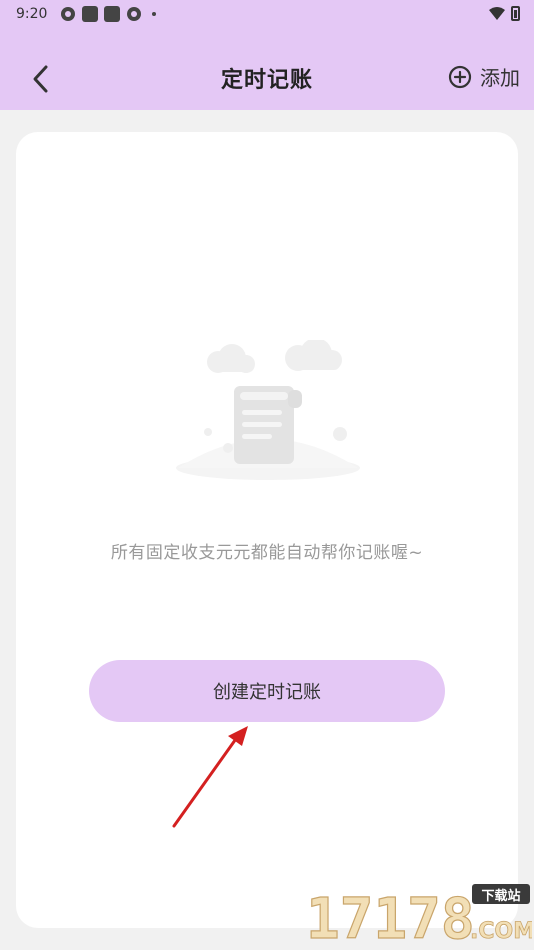  What do you see at coordinates (210, 777) in the screenshot?
I see `annotation-arrow` at bounding box center [210, 777].